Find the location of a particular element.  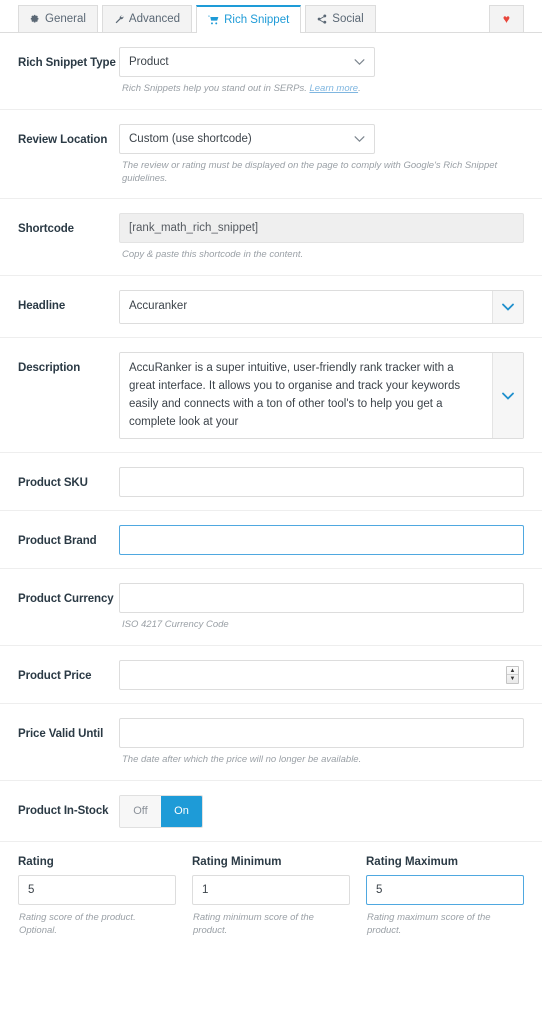

product-in-stock-toggle: Off On is located at coordinates (161, 811).